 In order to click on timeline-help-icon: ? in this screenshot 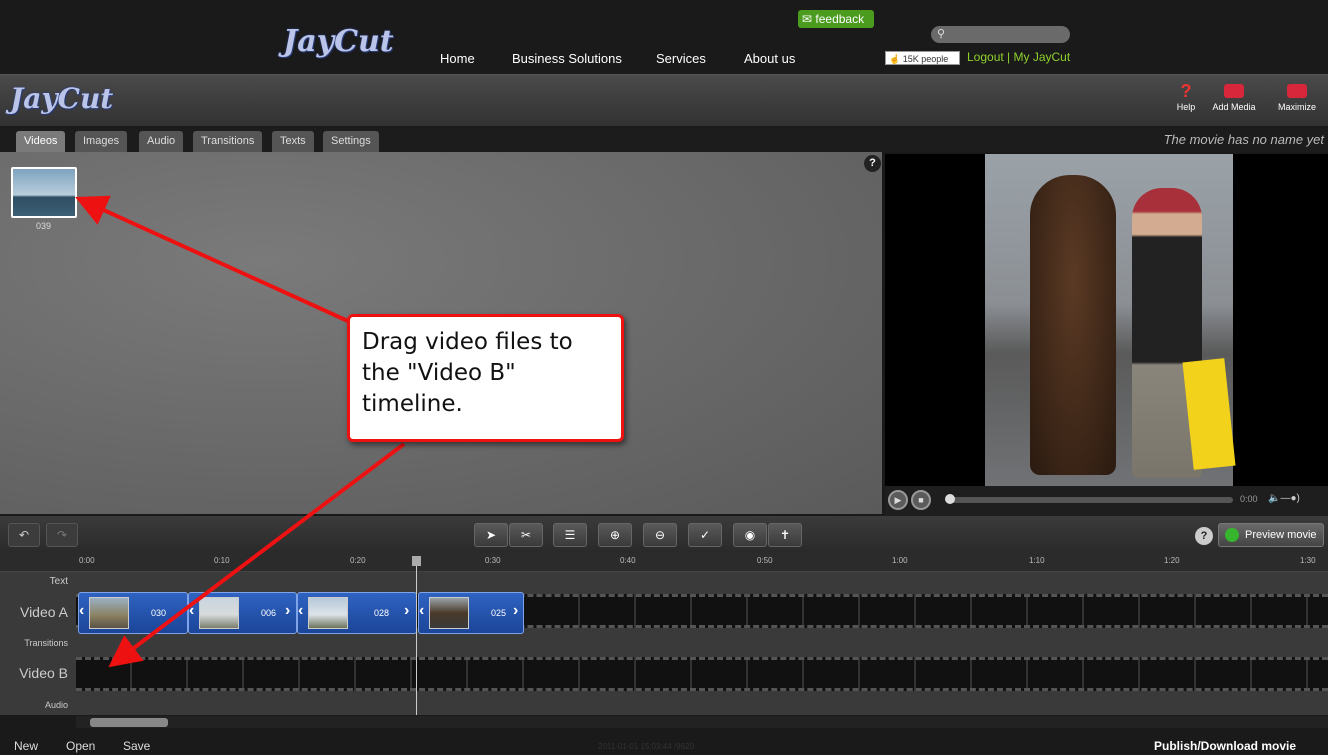, I will do `click(1204, 536)`.